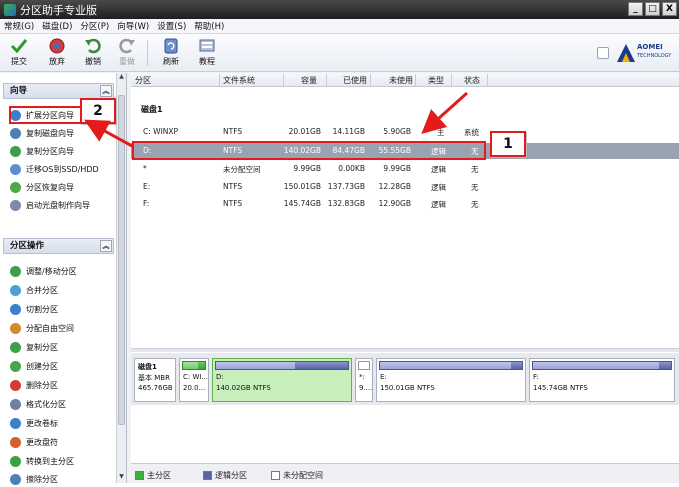  I want to click on partition-detail: 145.74GB NTFS, so click(560, 388).